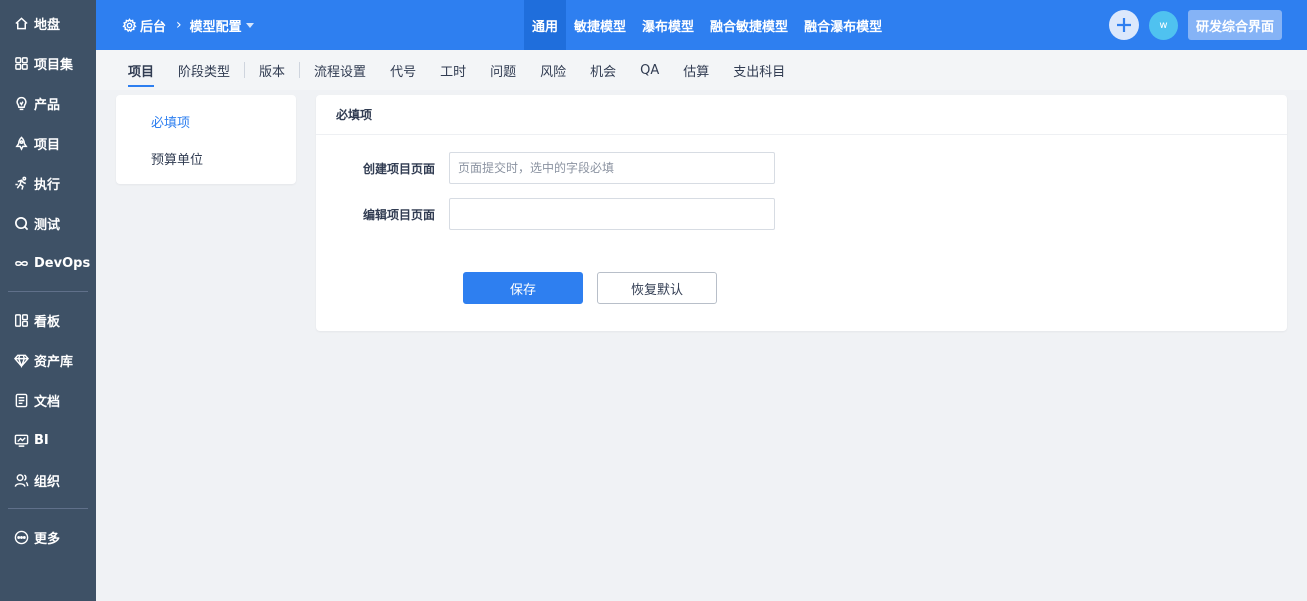 This screenshot has height=601, width=1307. I want to click on infinity-icon, so click(21, 263).